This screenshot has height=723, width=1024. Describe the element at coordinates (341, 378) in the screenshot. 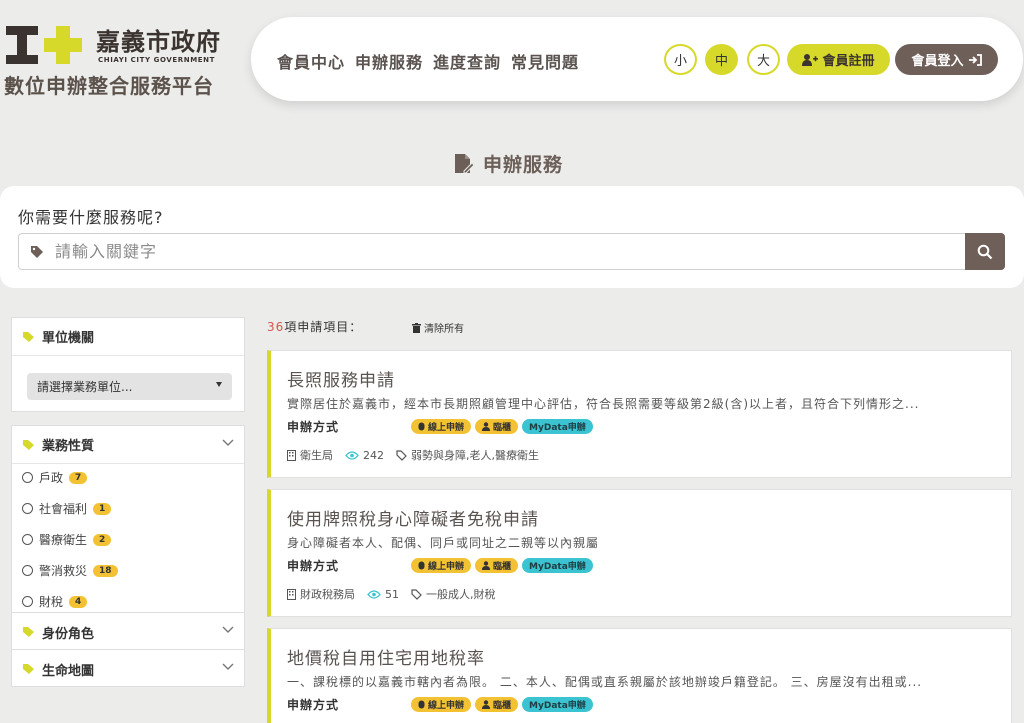

I see `card-title: 長照服務申請` at that location.